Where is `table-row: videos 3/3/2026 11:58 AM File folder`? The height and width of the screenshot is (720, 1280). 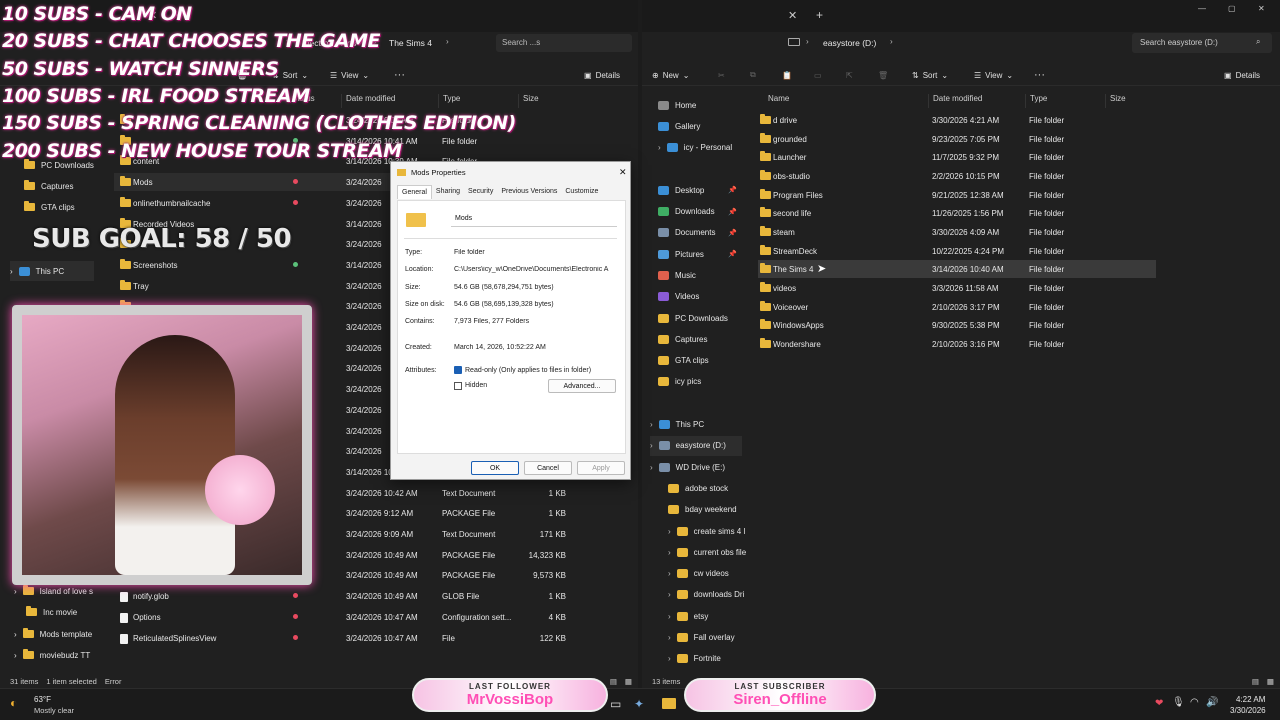
table-row: videos 3/3/2026 11:58 AM File folder is located at coordinates (957, 288).